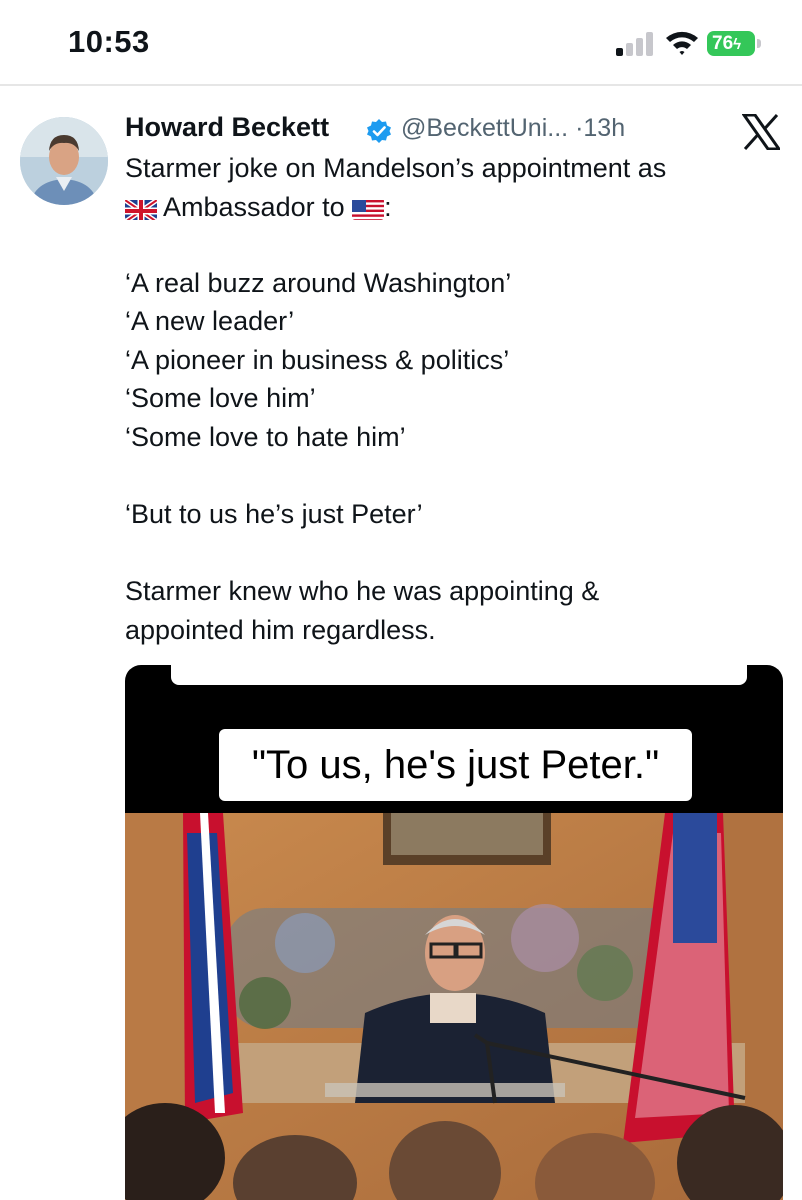 Image resolution: width=802 pixels, height=1200 pixels. Describe the element at coordinates (737, 44) in the screenshot. I see `charging-bolt-icon: ϟ` at that location.